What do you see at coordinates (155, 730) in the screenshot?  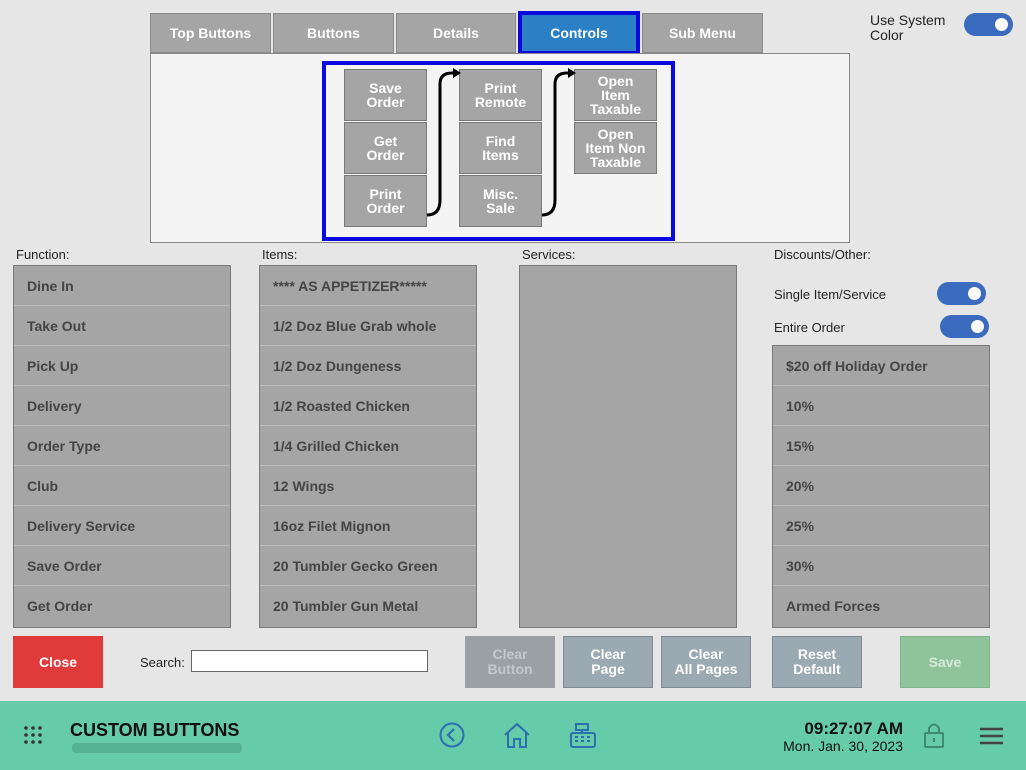 I see `page-title: CUSTOM BUTTONS` at bounding box center [155, 730].